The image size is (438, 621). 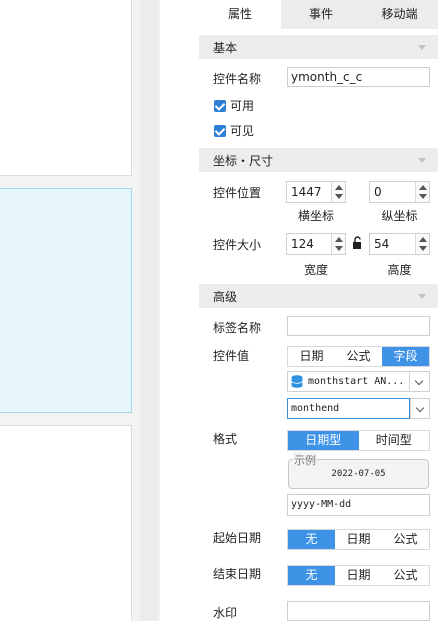 What do you see at coordinates (305, 460) in the screenshot?
I see `format-example-legend: 示例` at bounding box center [305, 460].